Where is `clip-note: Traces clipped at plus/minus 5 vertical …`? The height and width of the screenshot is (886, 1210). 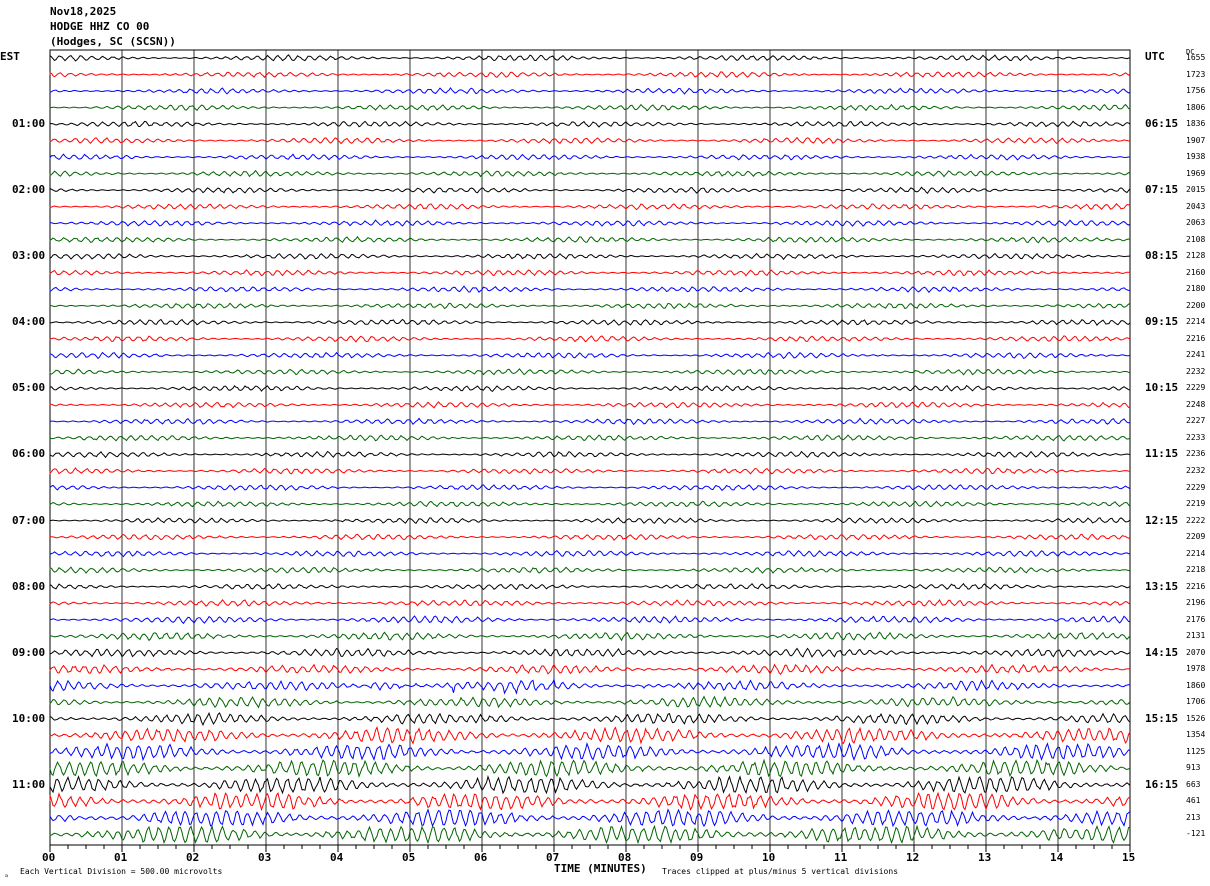
clip-note: Traces clipped at plus/minus 5 vertical … is located at coordinates (780, 871).